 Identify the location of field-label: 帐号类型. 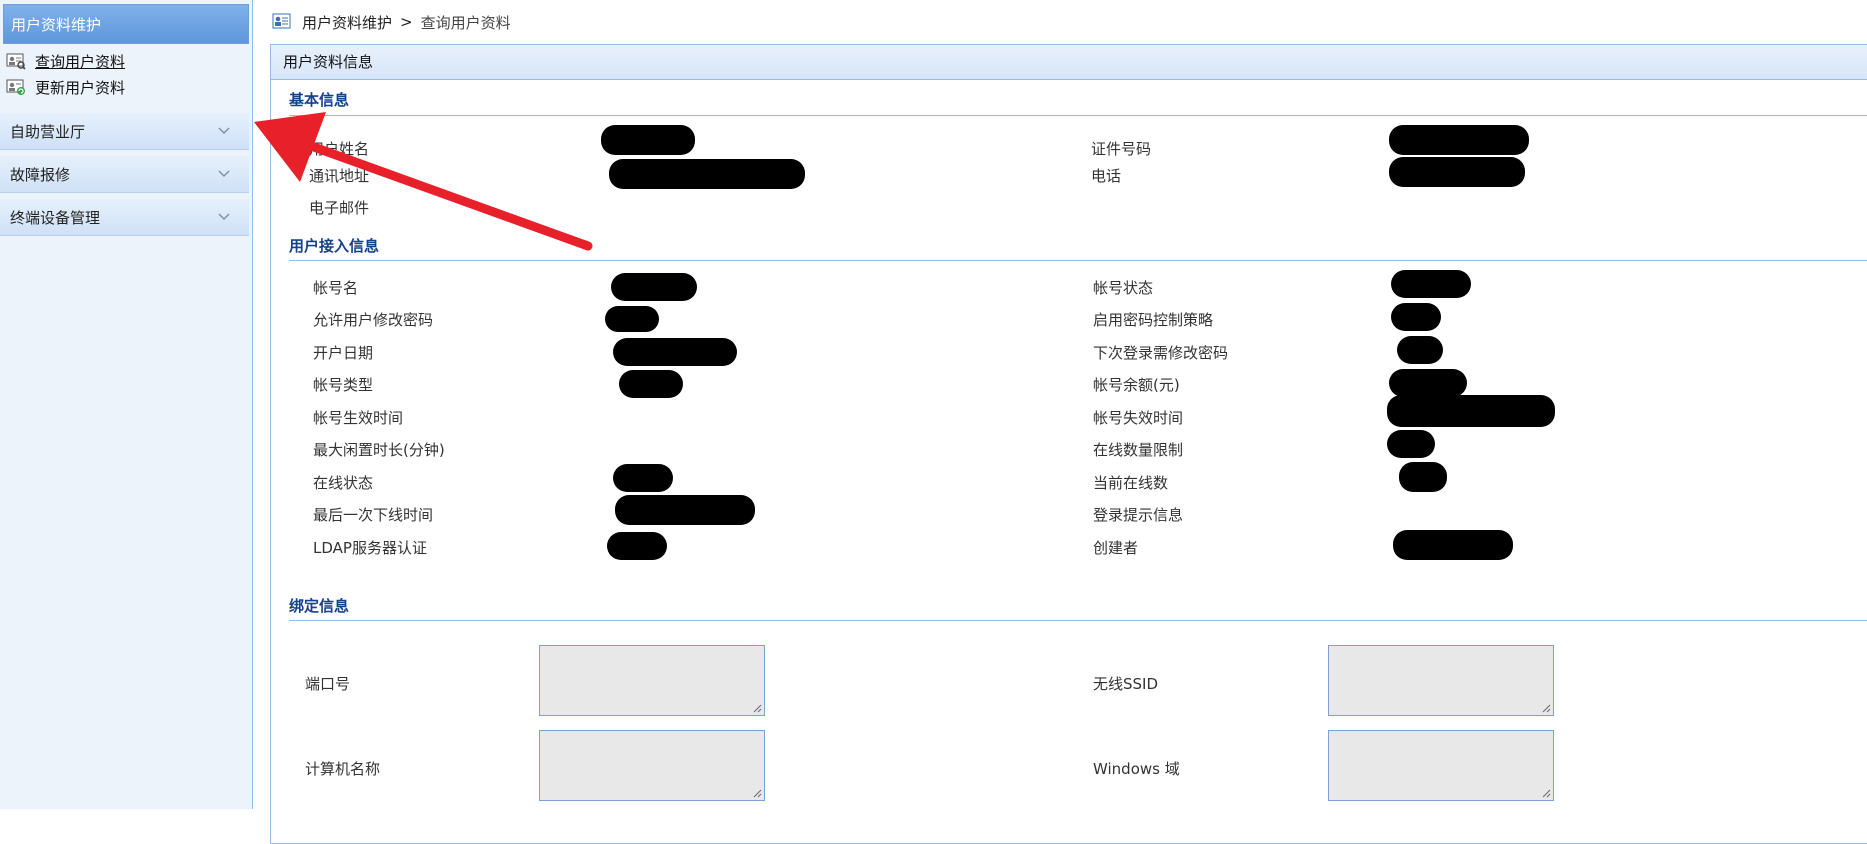
(343, 385).